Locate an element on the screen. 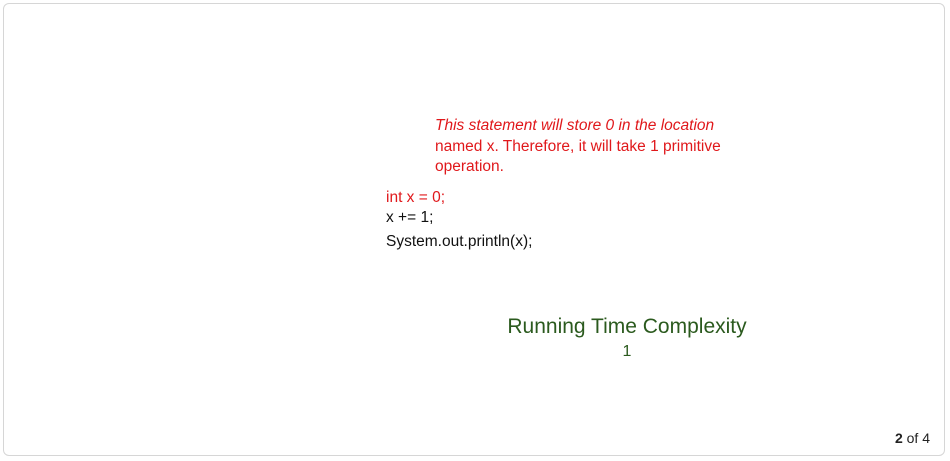  code-line: System.out.println(x); is located at coordinates (459, 241).